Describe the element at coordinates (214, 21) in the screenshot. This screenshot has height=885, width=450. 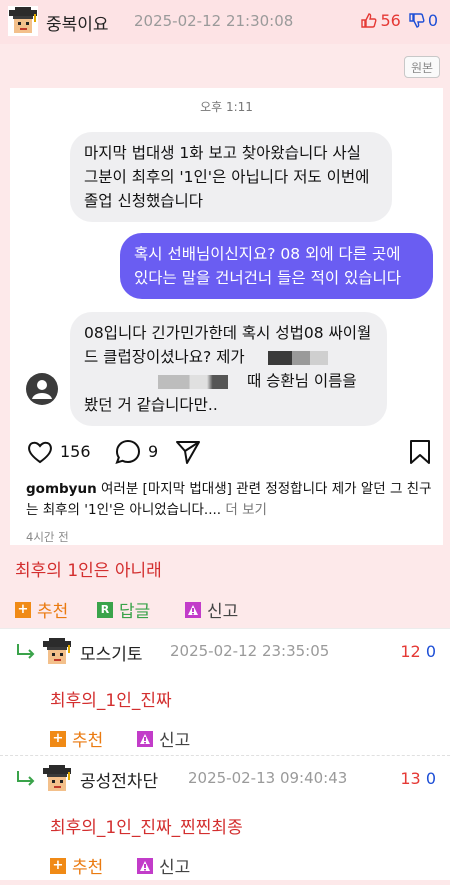
I see `post-datetime: 2025-02-12 21:30:08` at that location.